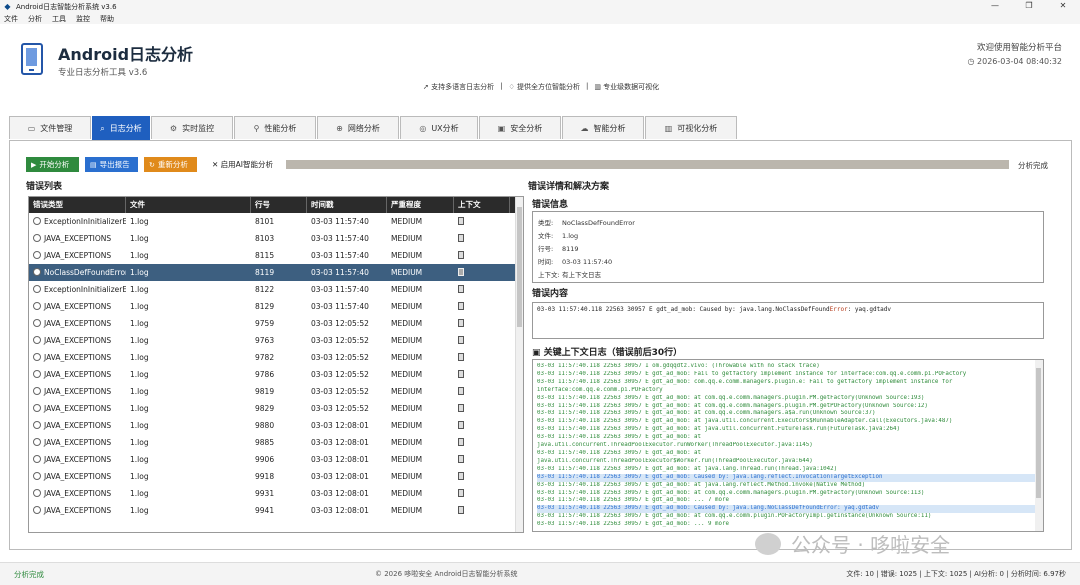  I want to click on tab-lock: ▣ 安全分析, so click(520, 127).